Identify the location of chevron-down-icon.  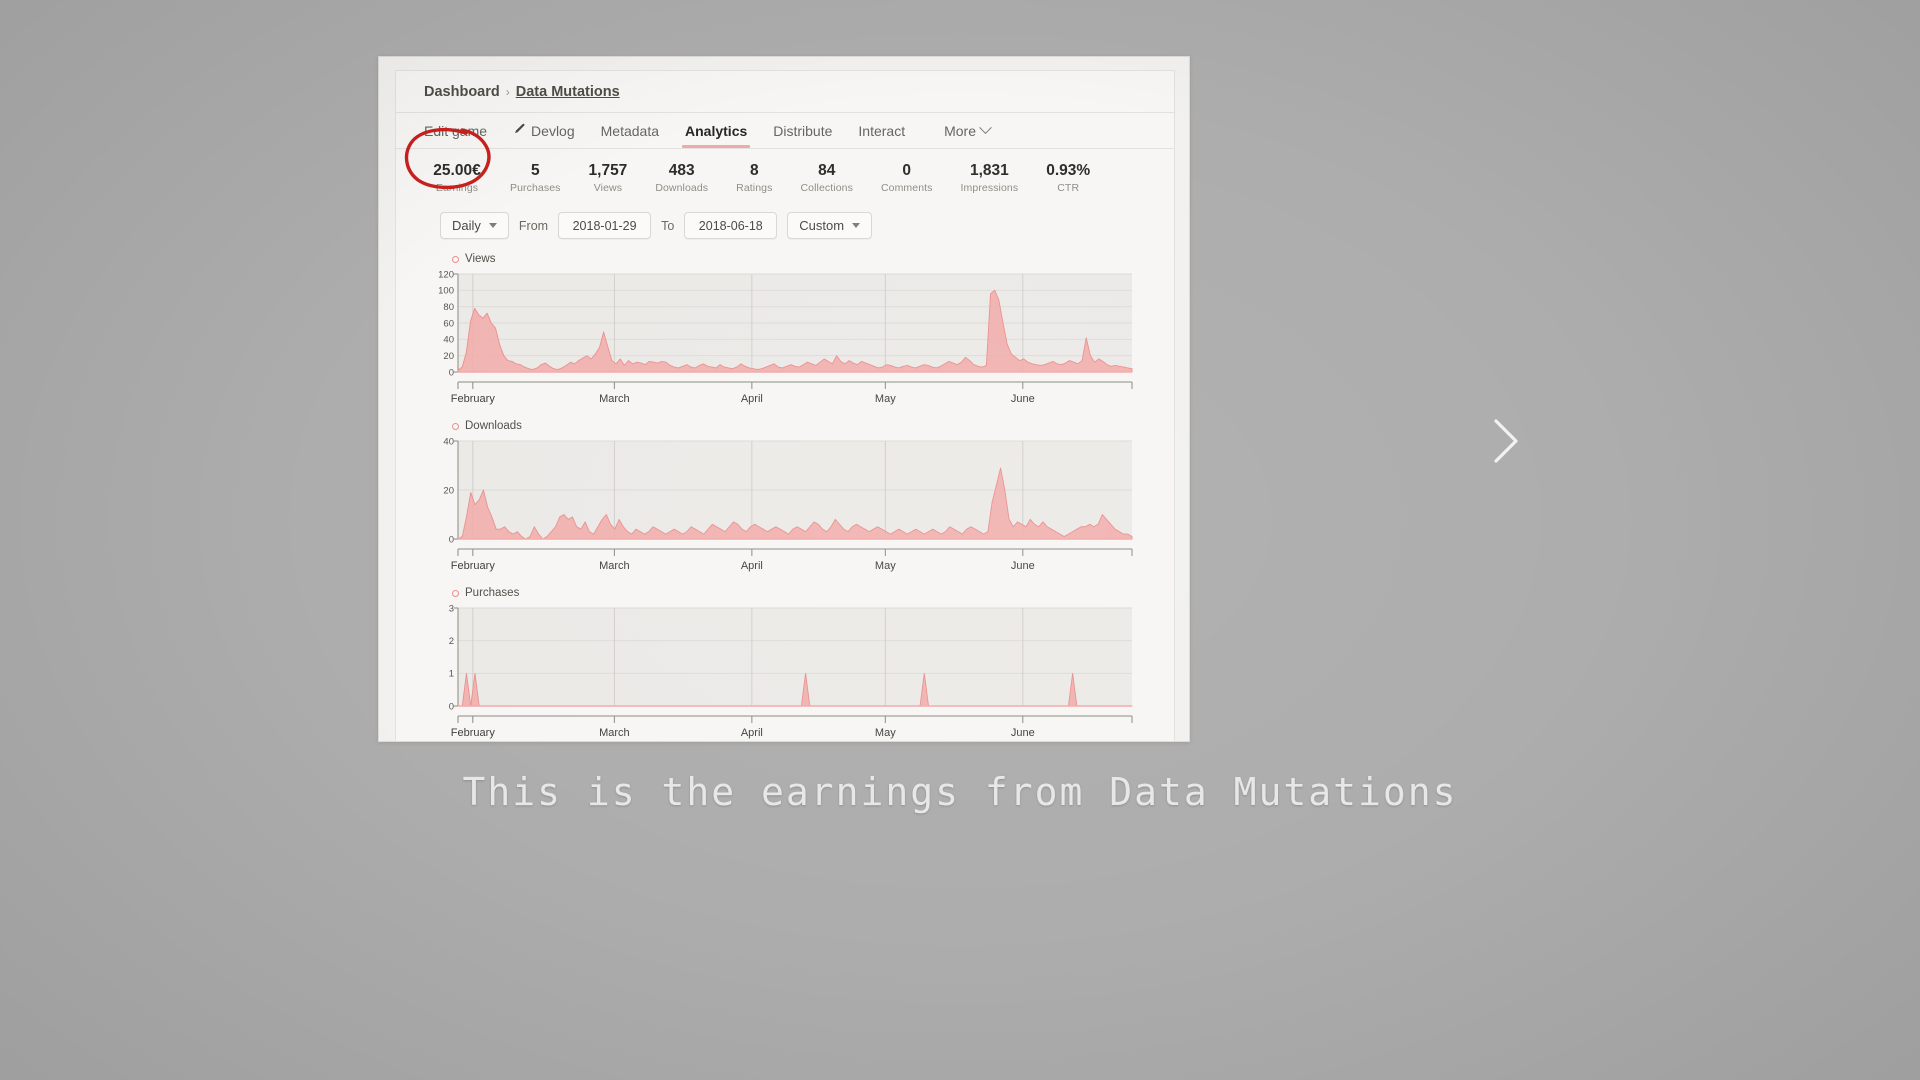
(985, 128).